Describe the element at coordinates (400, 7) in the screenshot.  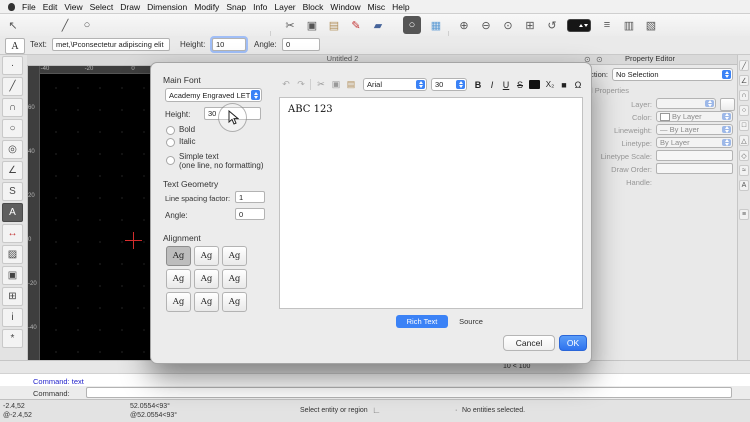
I see `menu-help: Help` at that location.